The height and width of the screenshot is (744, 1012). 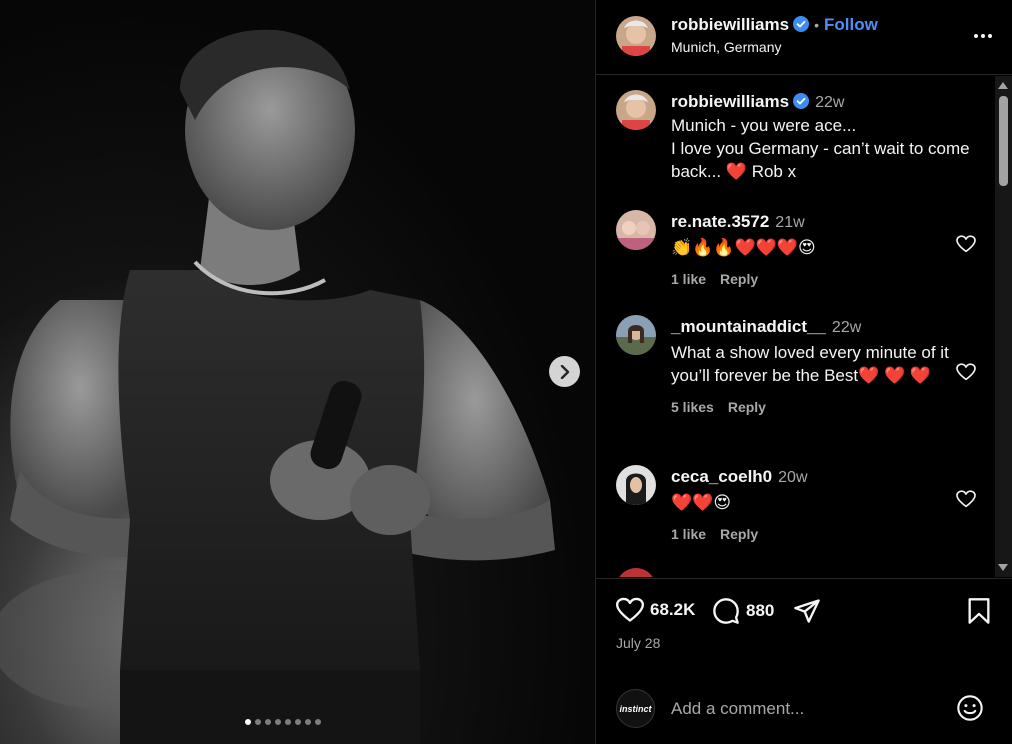 I want to click on more-horizontal-icon, so click(x=983, y=36).